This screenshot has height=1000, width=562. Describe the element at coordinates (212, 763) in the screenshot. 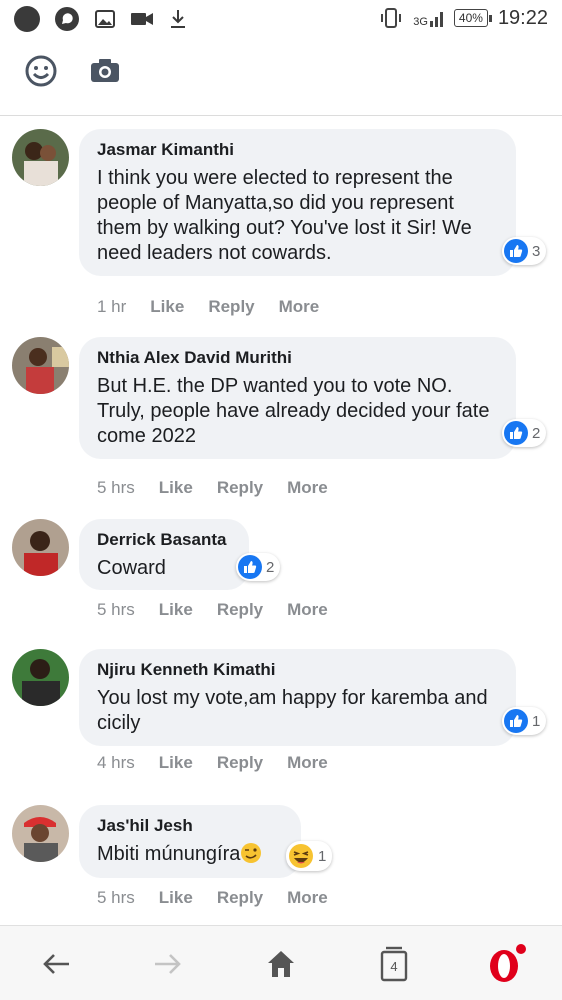

I see `comment-actions: 4 hrs Like Reply More` at that location.